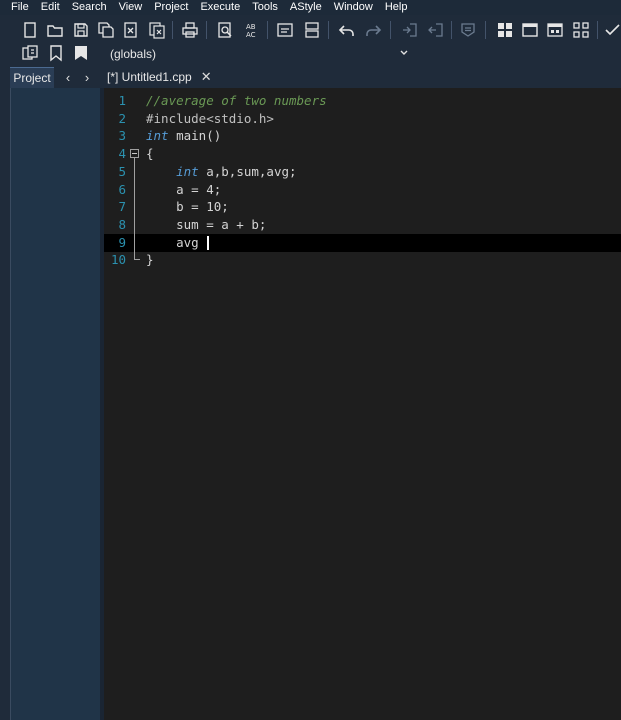 Image resolution: width=621 pixels, height=720 pixels. Describe the element at coordinates (16, 7) in the screenshot. I see `menu-file: File` at that location.